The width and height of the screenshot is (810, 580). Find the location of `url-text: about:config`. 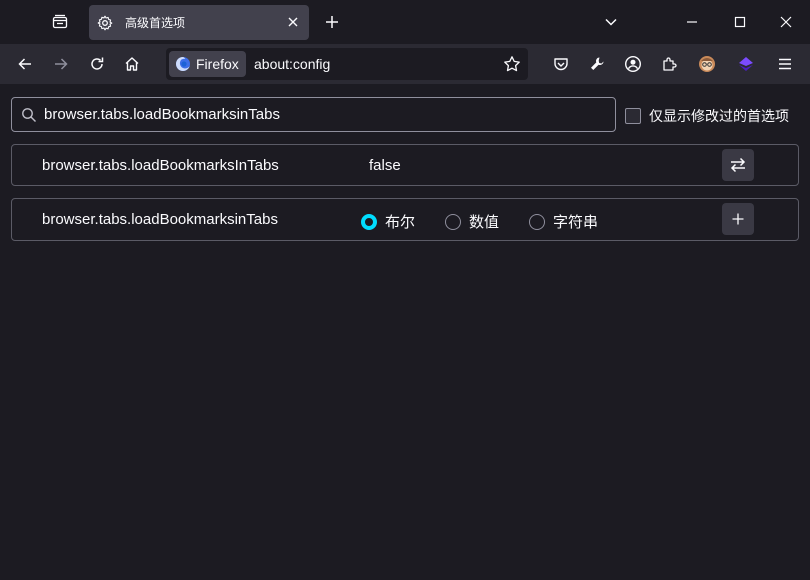

url-text: about:config is located at coordinates (292, 64).